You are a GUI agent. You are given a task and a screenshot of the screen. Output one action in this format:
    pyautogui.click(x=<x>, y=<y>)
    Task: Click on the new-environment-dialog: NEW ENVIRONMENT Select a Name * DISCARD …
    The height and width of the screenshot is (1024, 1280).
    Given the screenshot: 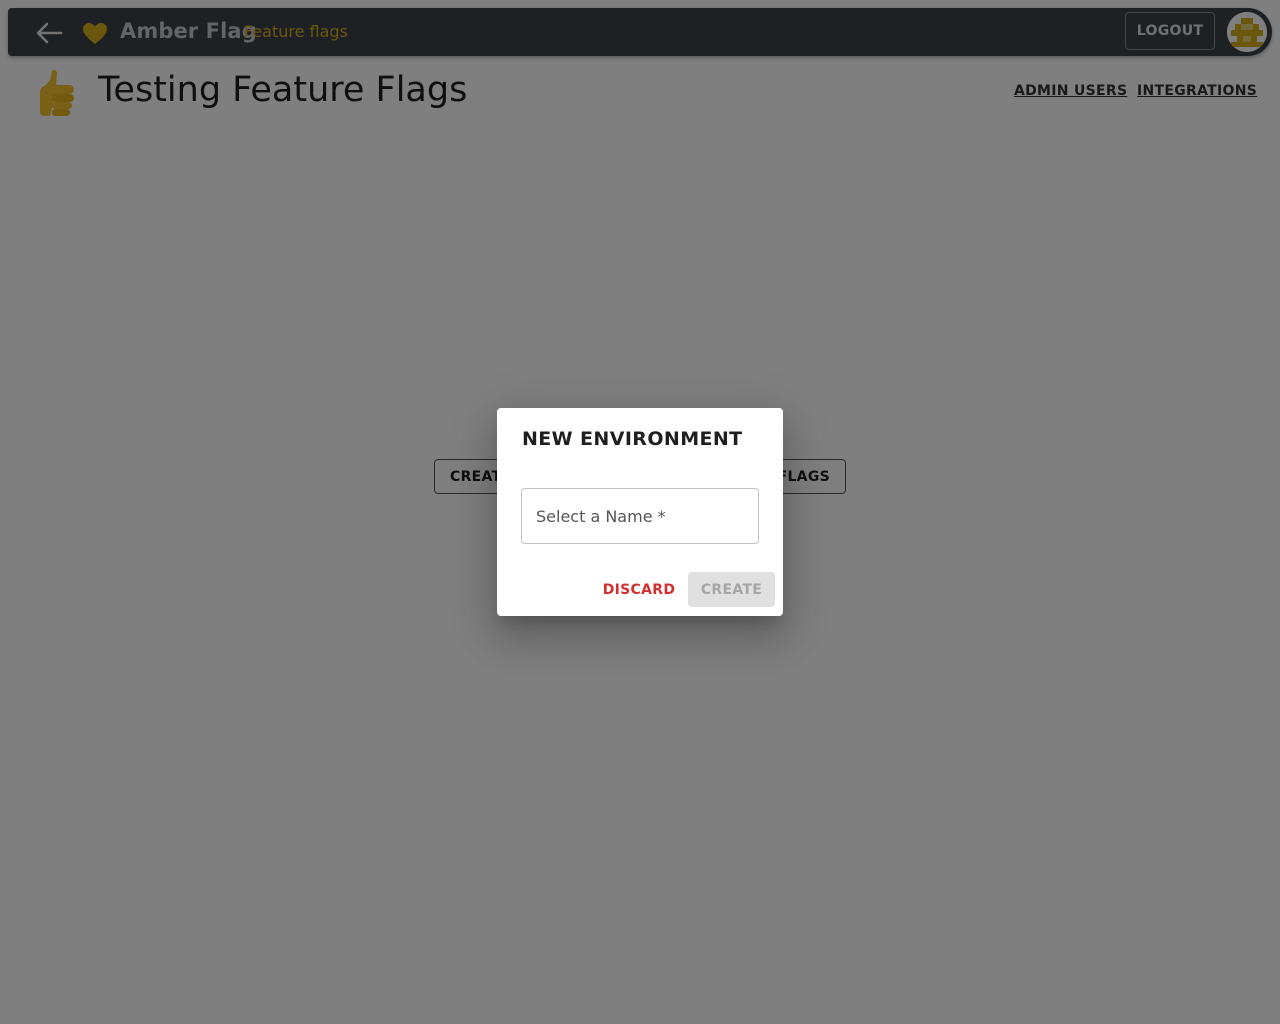 What is the action you would take?
    pyautogui.click(x=640, y=512)
    